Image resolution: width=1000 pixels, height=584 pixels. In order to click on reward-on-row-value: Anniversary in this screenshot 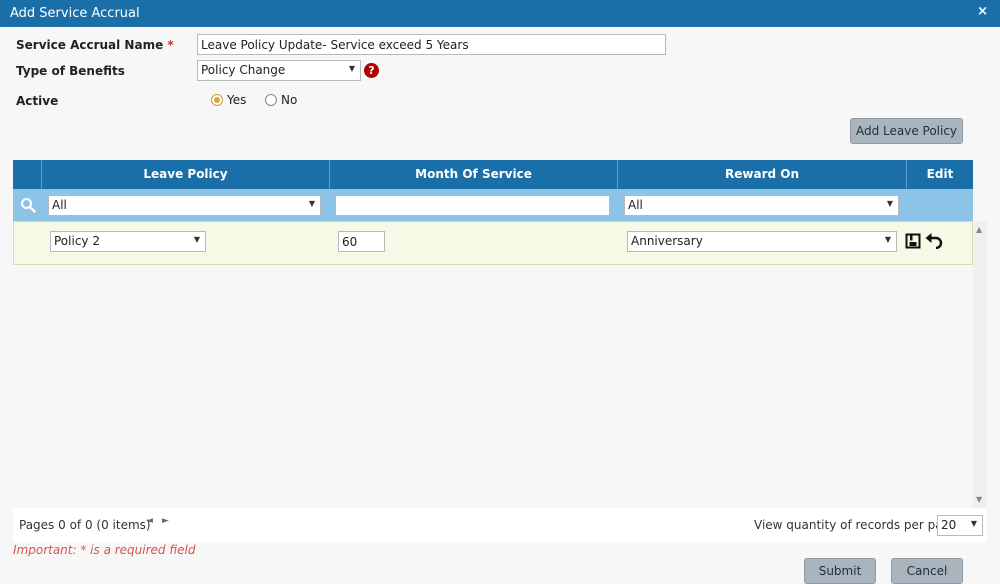, I will do `click(667, 241)`.